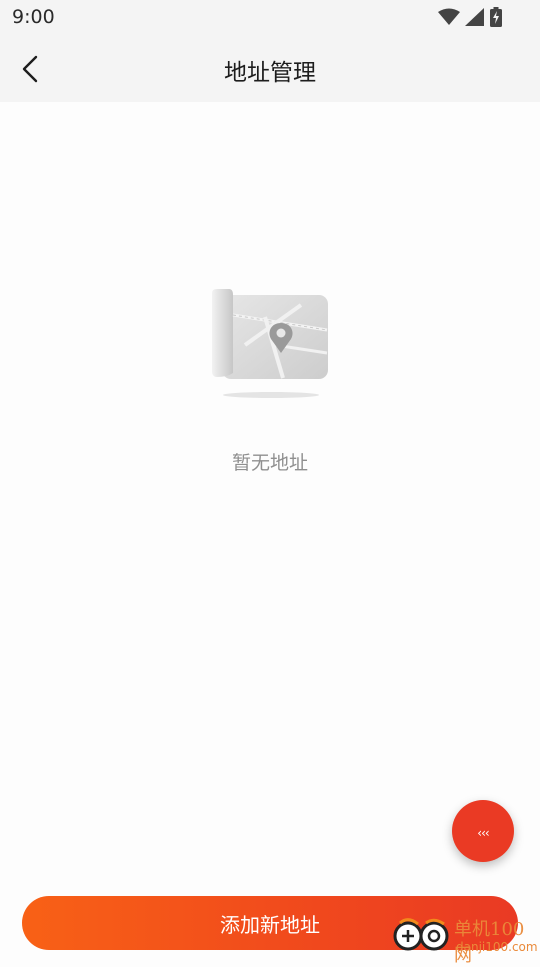 This screenshot has height=967, width=540. I want to click on navigation-bar: 地址管理, so click(270, 69).